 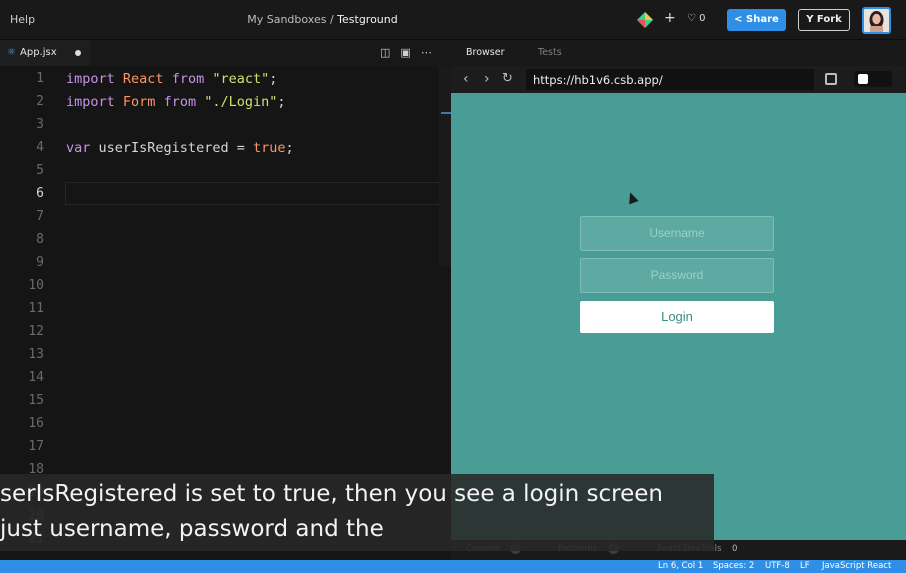 I want to click on line-number: 10, so click(x=36, y=285).